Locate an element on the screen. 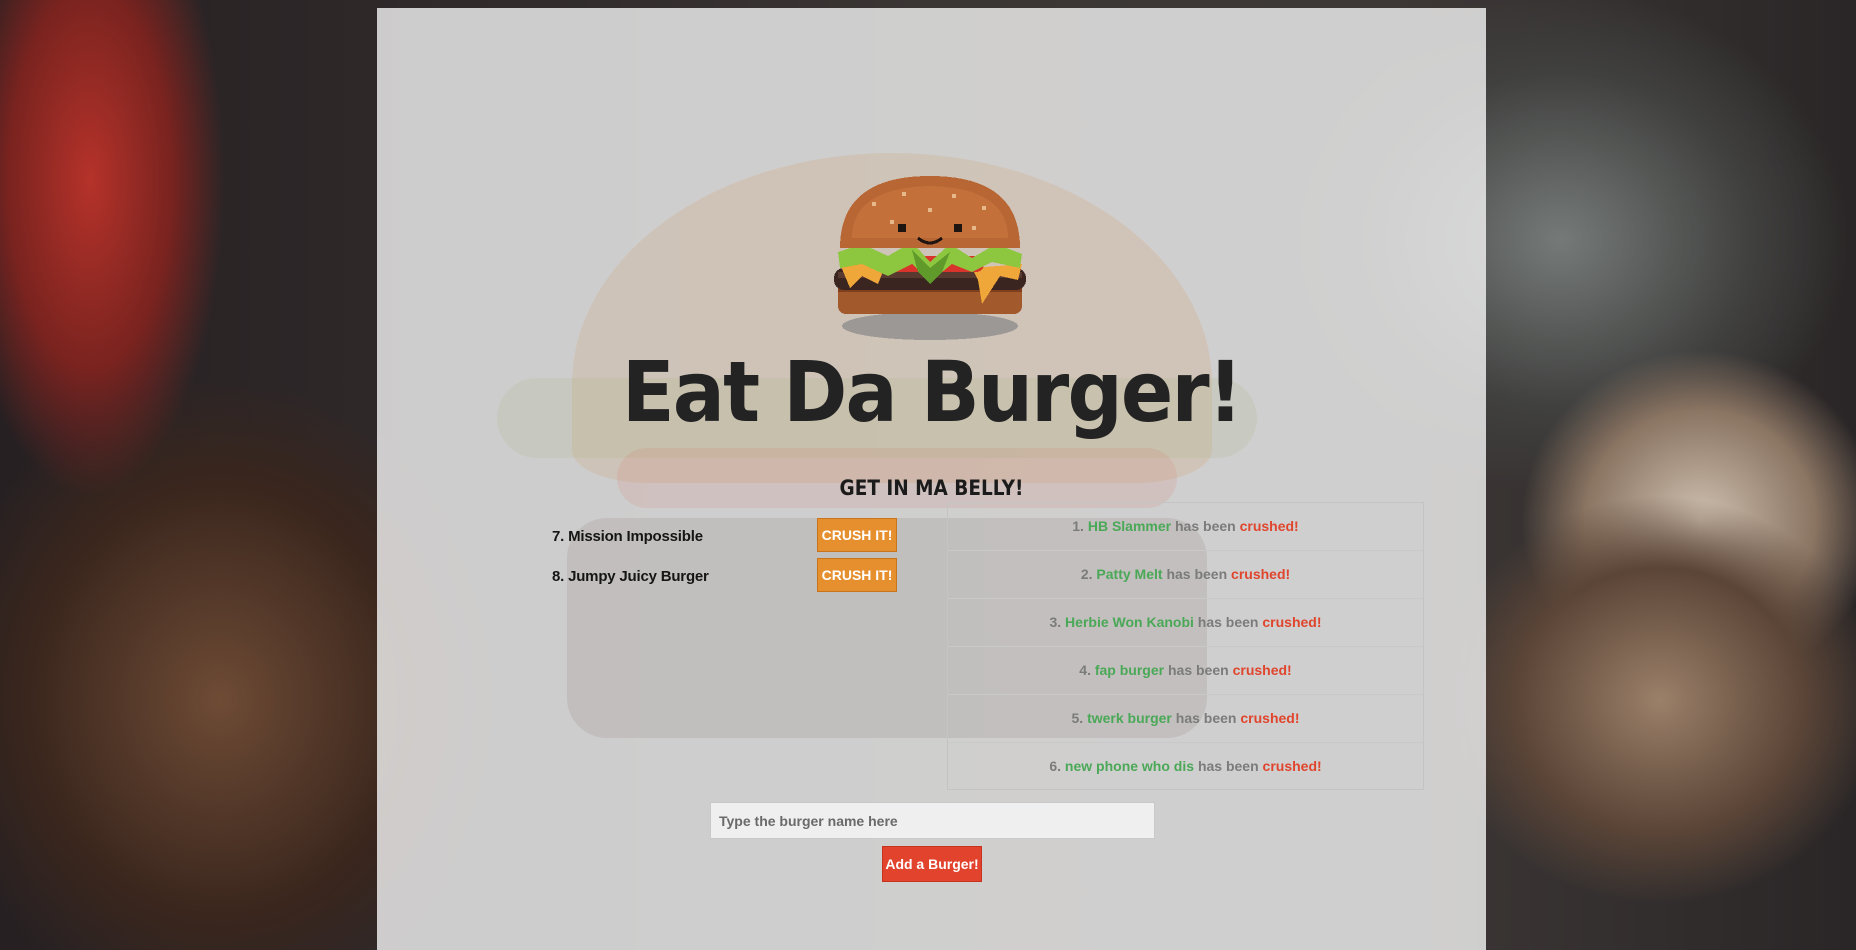 This screenshot has height=950, width=1856. add-burger-button: Add a Burger! is located at coordinates (932, 864).